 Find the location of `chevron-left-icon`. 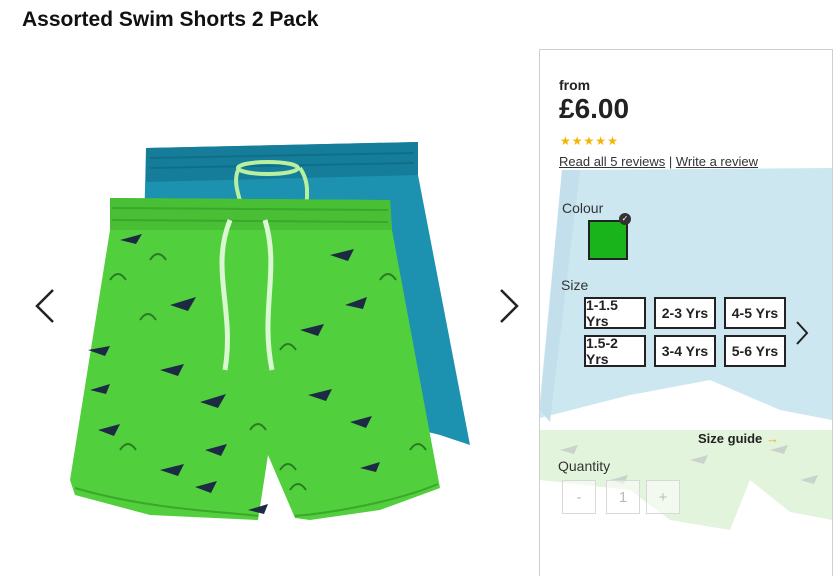

chevron-left-icon is located at coordinates (44, 306).